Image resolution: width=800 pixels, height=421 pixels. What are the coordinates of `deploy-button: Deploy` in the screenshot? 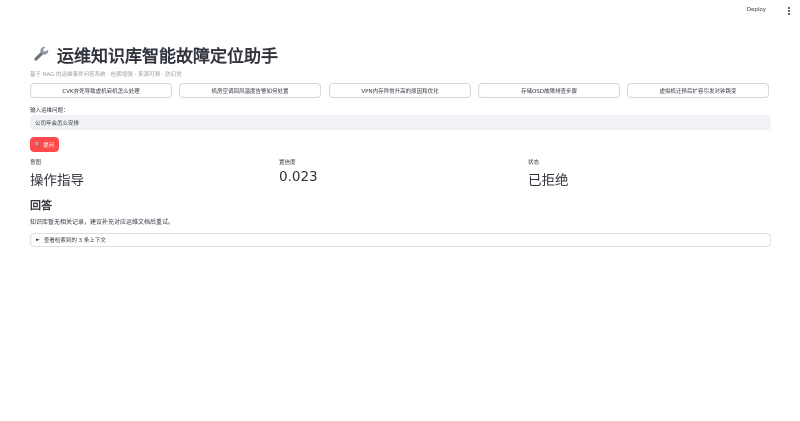 It's located at (756, 10).